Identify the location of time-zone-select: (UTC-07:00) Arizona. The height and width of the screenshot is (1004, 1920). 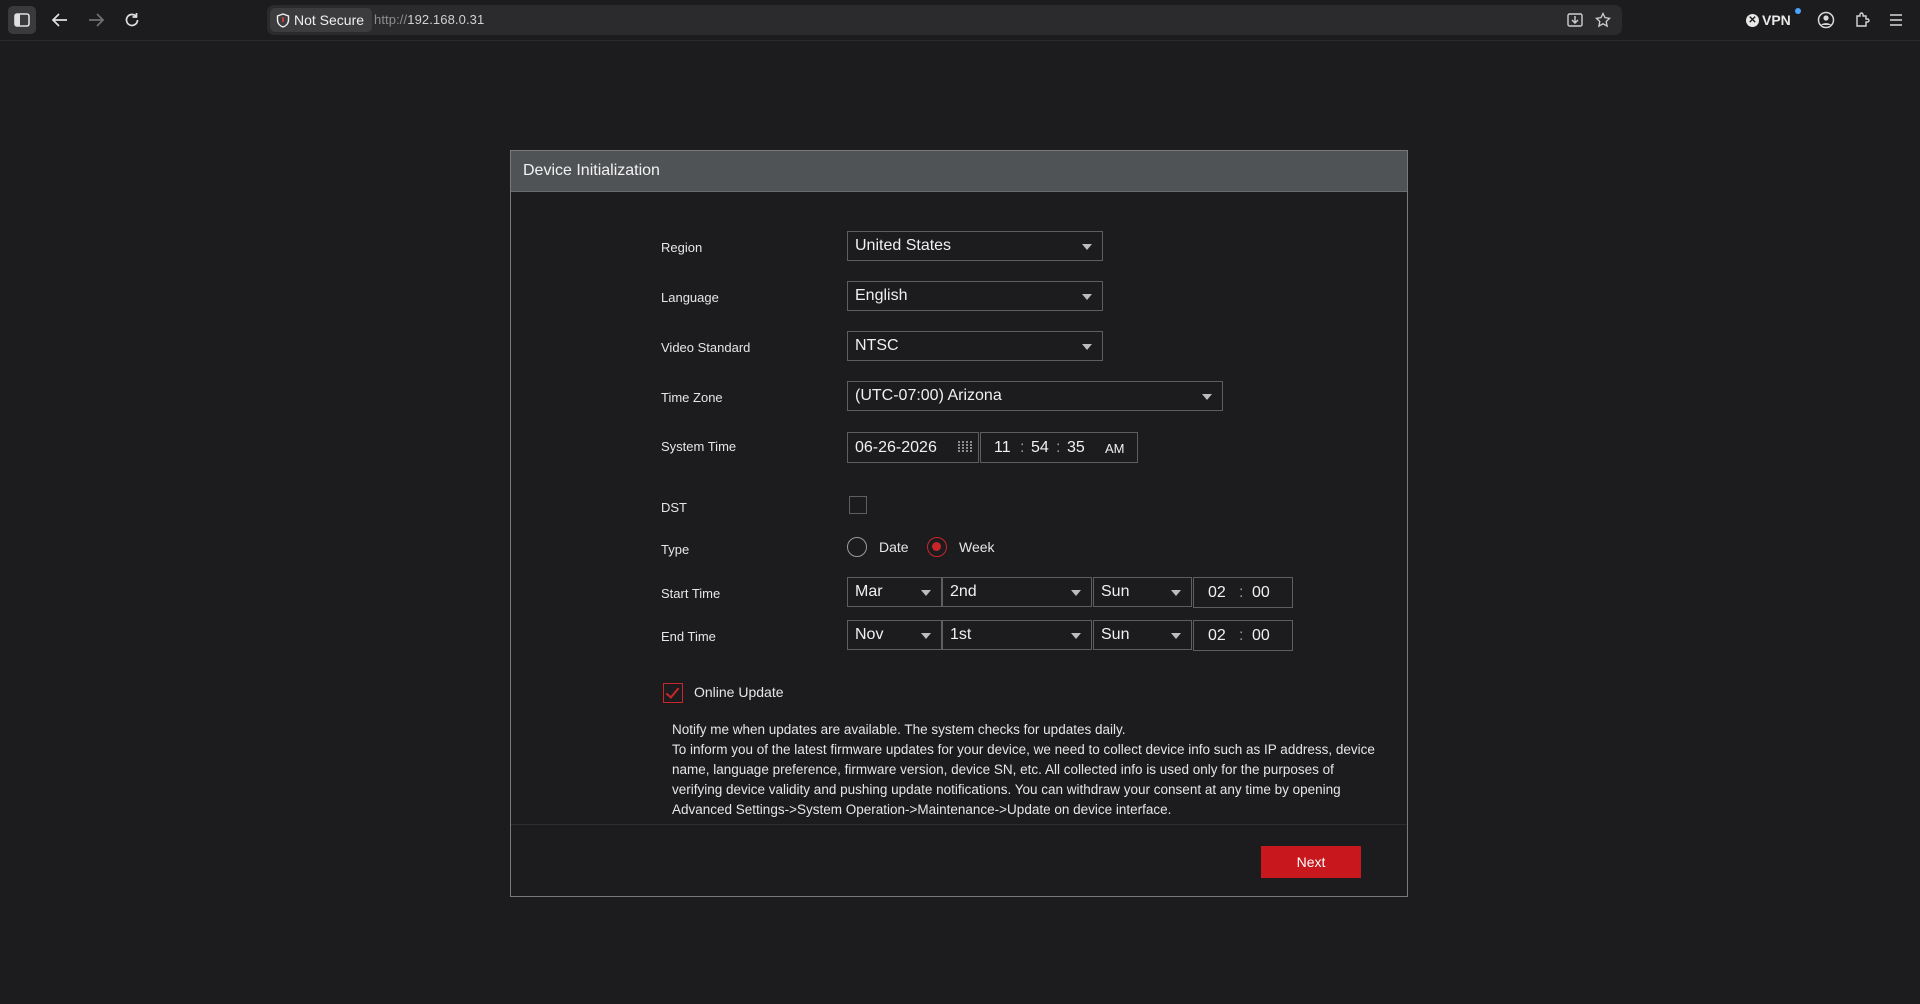
(1035, 396).